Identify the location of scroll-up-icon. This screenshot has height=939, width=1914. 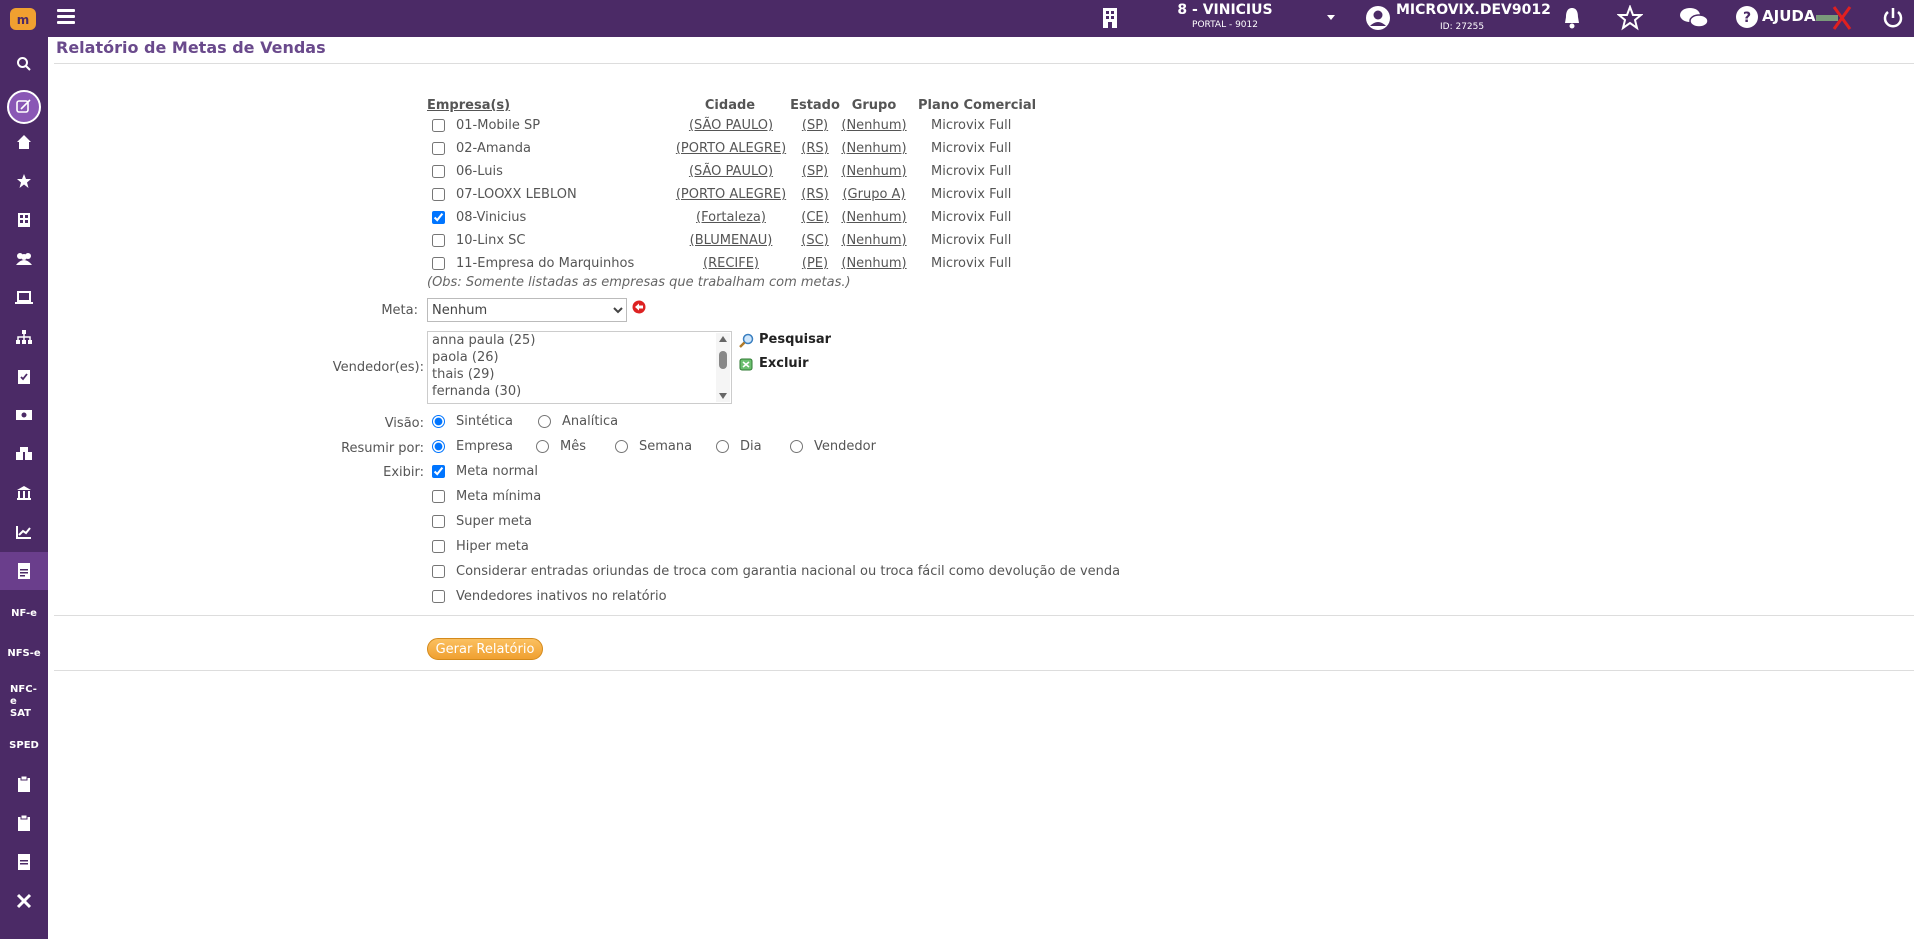
(723, 339).